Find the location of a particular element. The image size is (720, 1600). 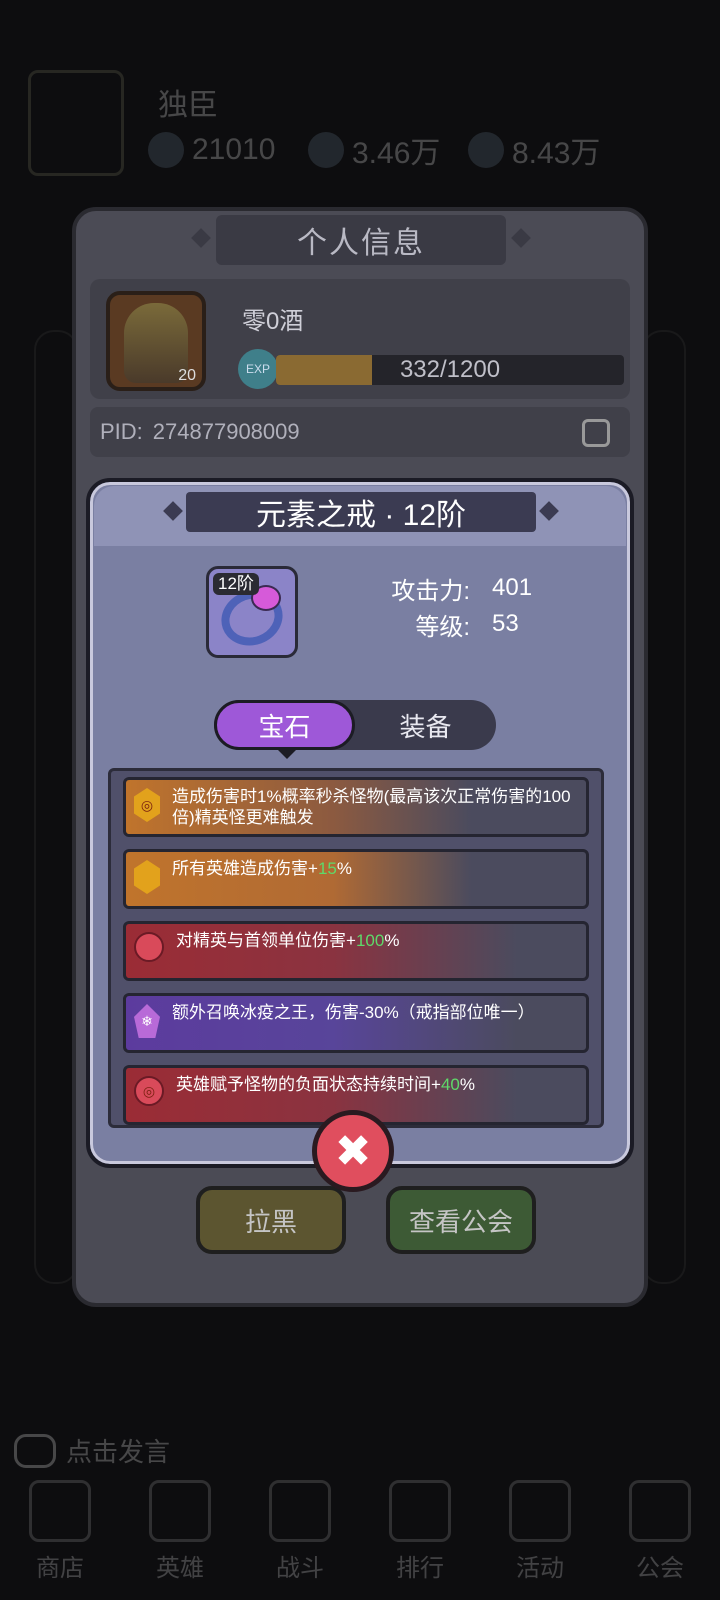

hero-icon is located at coordinates (180, 1511).